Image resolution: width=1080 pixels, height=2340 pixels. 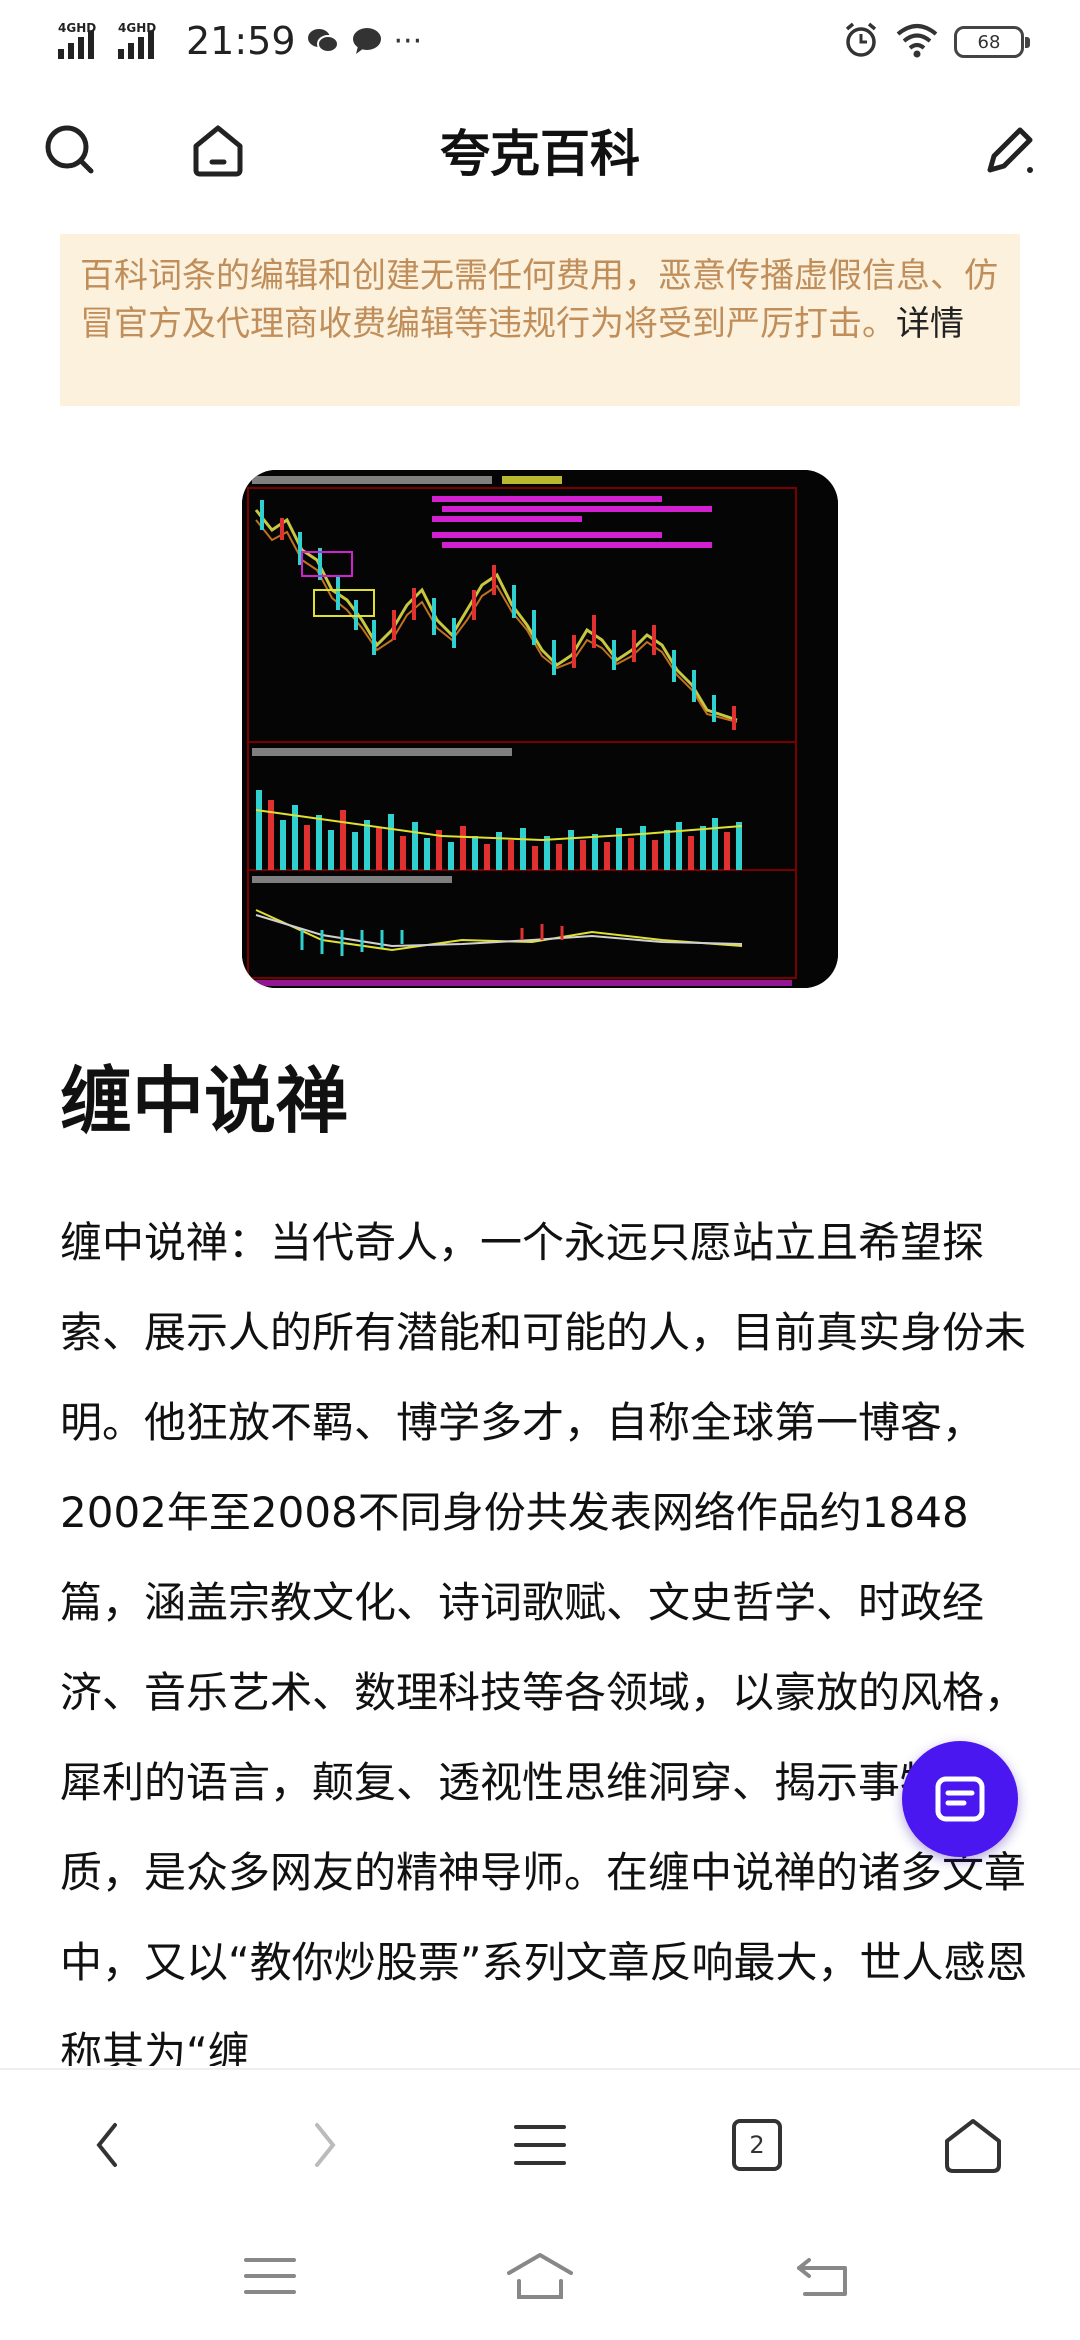 I want to click on menu-icon, so click(x=540, y=2145).